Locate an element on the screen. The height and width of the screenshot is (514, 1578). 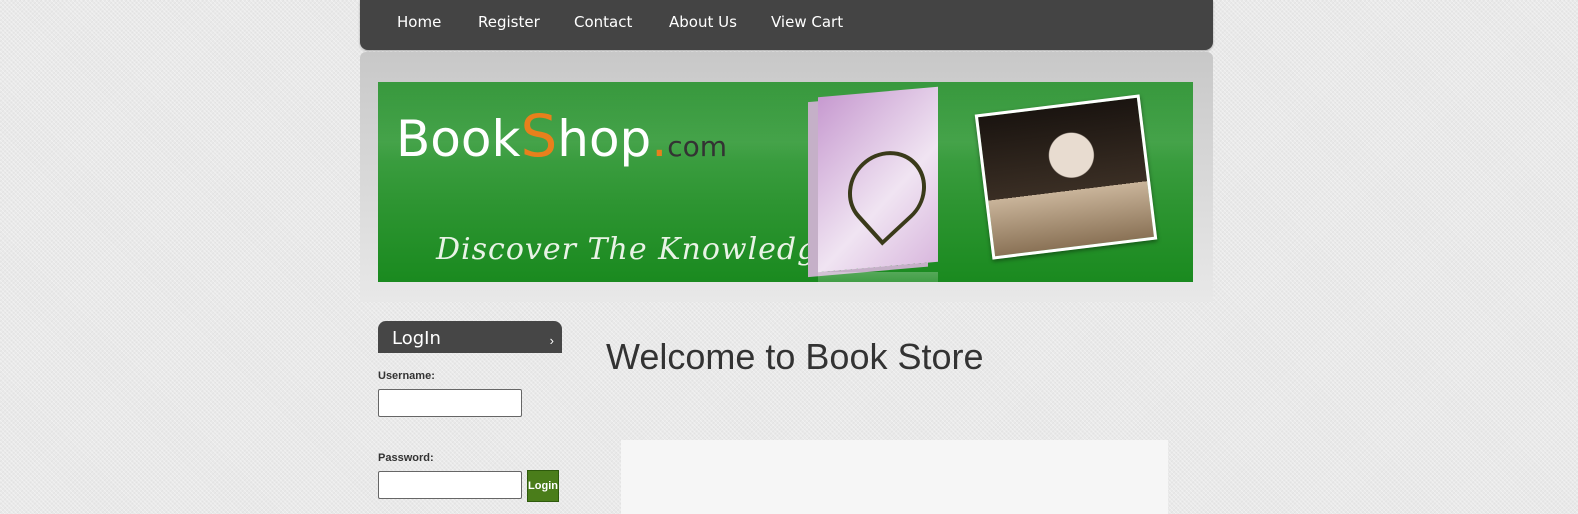
logo-text-book: Book is located at coordinates (458, 139).